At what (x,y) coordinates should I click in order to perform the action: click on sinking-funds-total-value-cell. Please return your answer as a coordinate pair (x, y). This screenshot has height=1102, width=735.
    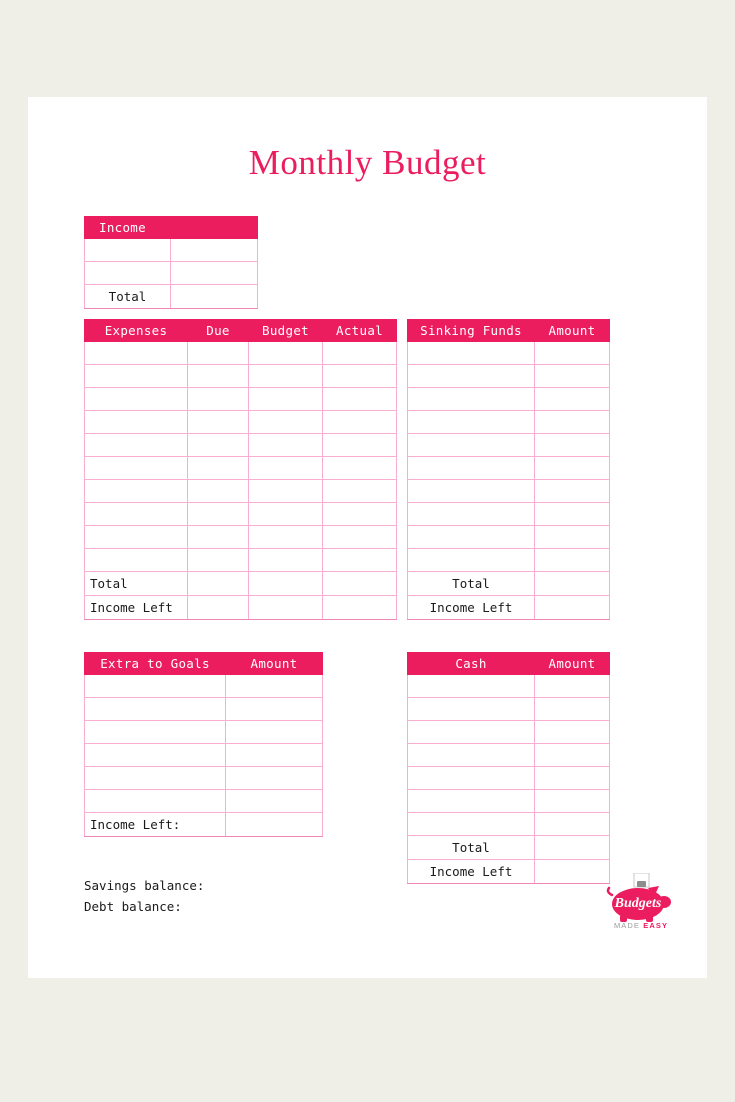
    Looking at the image, I should click on (572, 583).